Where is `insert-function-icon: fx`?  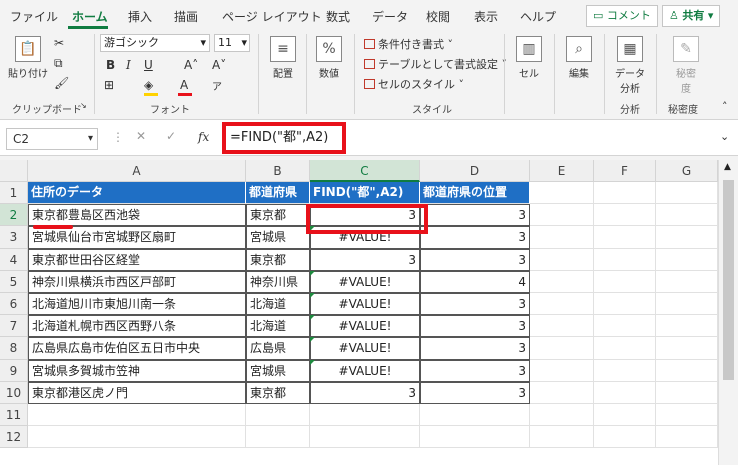 insert-function-icon: fx is located at coordinates (203, 137).